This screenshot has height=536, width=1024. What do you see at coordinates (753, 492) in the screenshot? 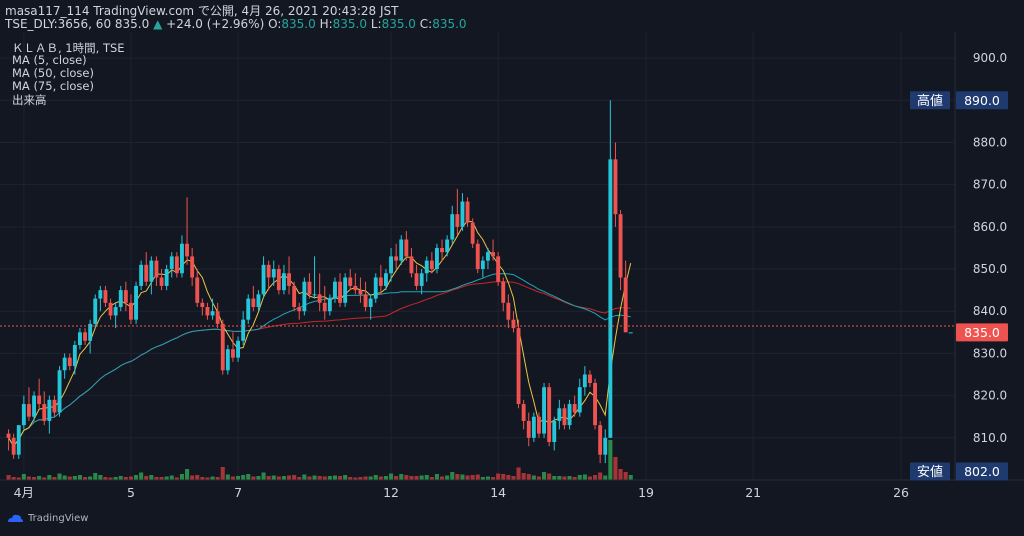
I see `x-tick-label: 21` at bounding box center [753, 492].